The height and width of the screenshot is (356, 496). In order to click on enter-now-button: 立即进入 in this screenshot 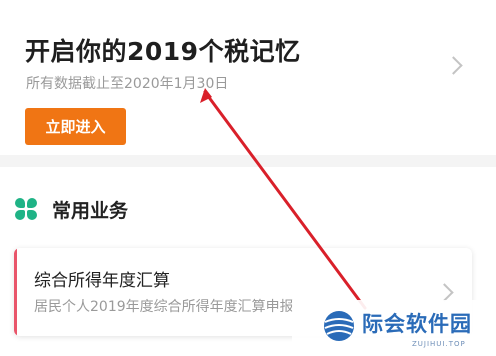, I will do `click(75, 126)`.